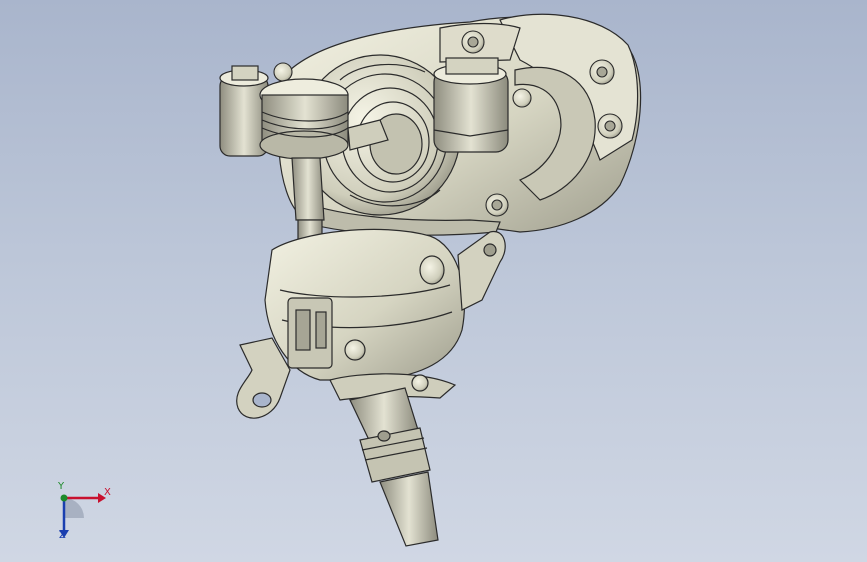 This screenshot has width=867, height=562. I want to click on y-axis-dot-icon, so click(64, 498).